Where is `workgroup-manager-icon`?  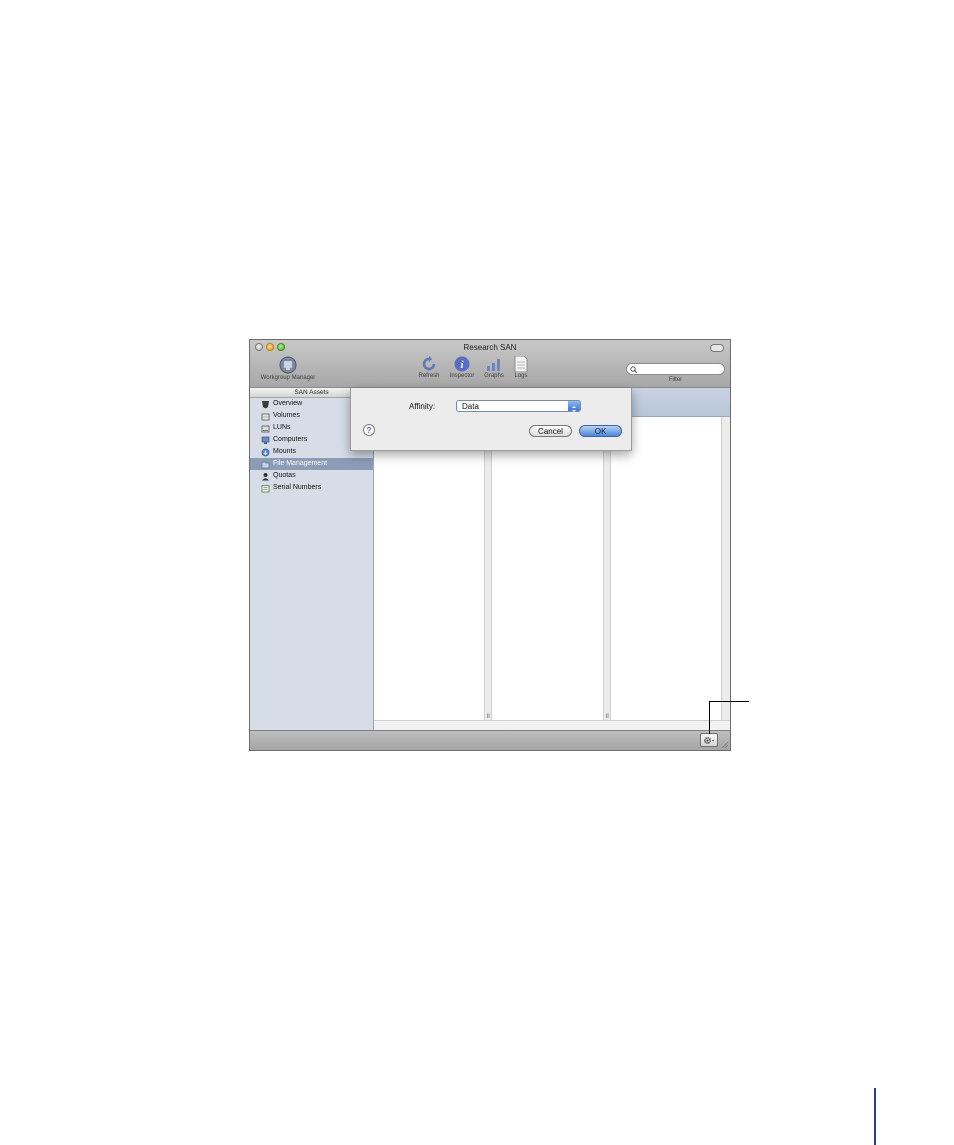
workgroup-manager-icon is located at coordinates (288, 365).